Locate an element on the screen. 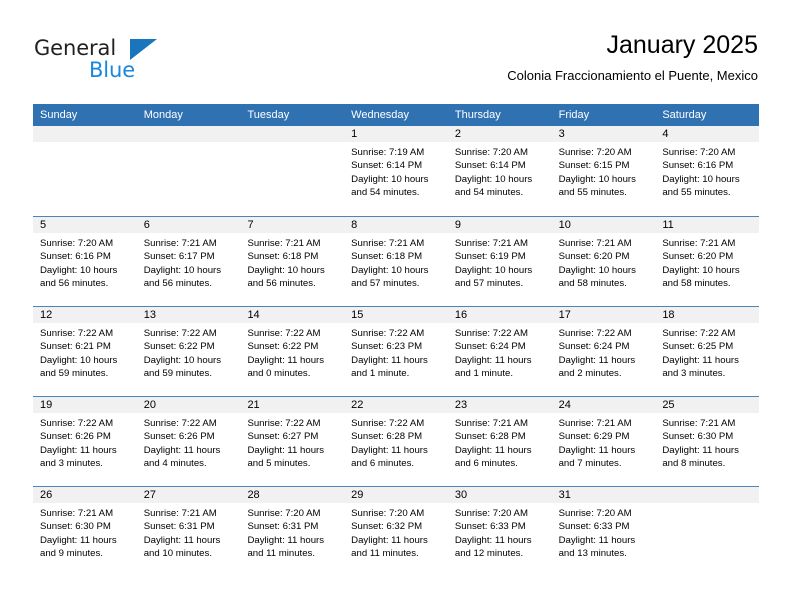 The image size is (792, 612). day-number-band: 16 is located at coordinates (499, 315).